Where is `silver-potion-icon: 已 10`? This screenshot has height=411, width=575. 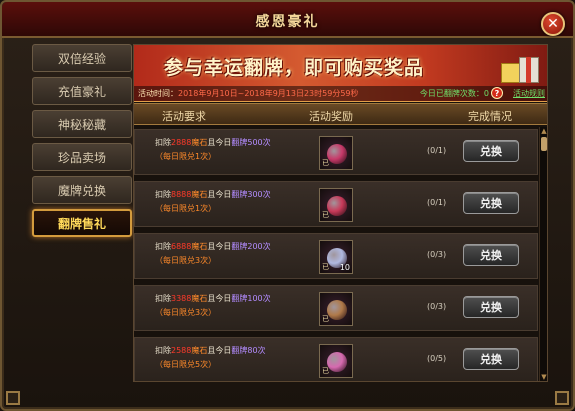 silver-potion-icon: 已 10 is located at coordinates (336, 257).